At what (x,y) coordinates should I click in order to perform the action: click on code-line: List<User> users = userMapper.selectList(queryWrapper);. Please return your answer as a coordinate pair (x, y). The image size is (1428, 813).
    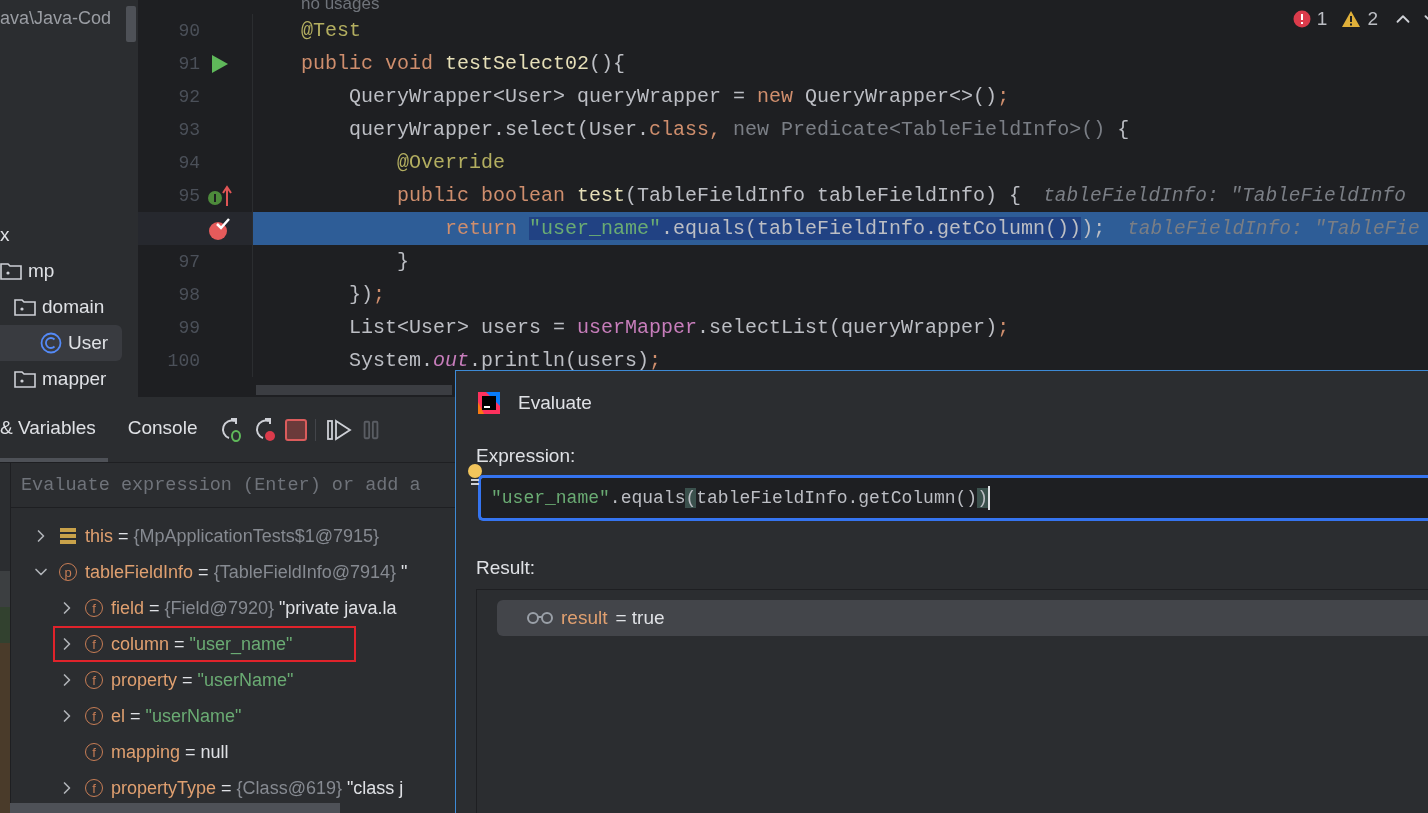
    Looking at the image, I should click on (679, 327).